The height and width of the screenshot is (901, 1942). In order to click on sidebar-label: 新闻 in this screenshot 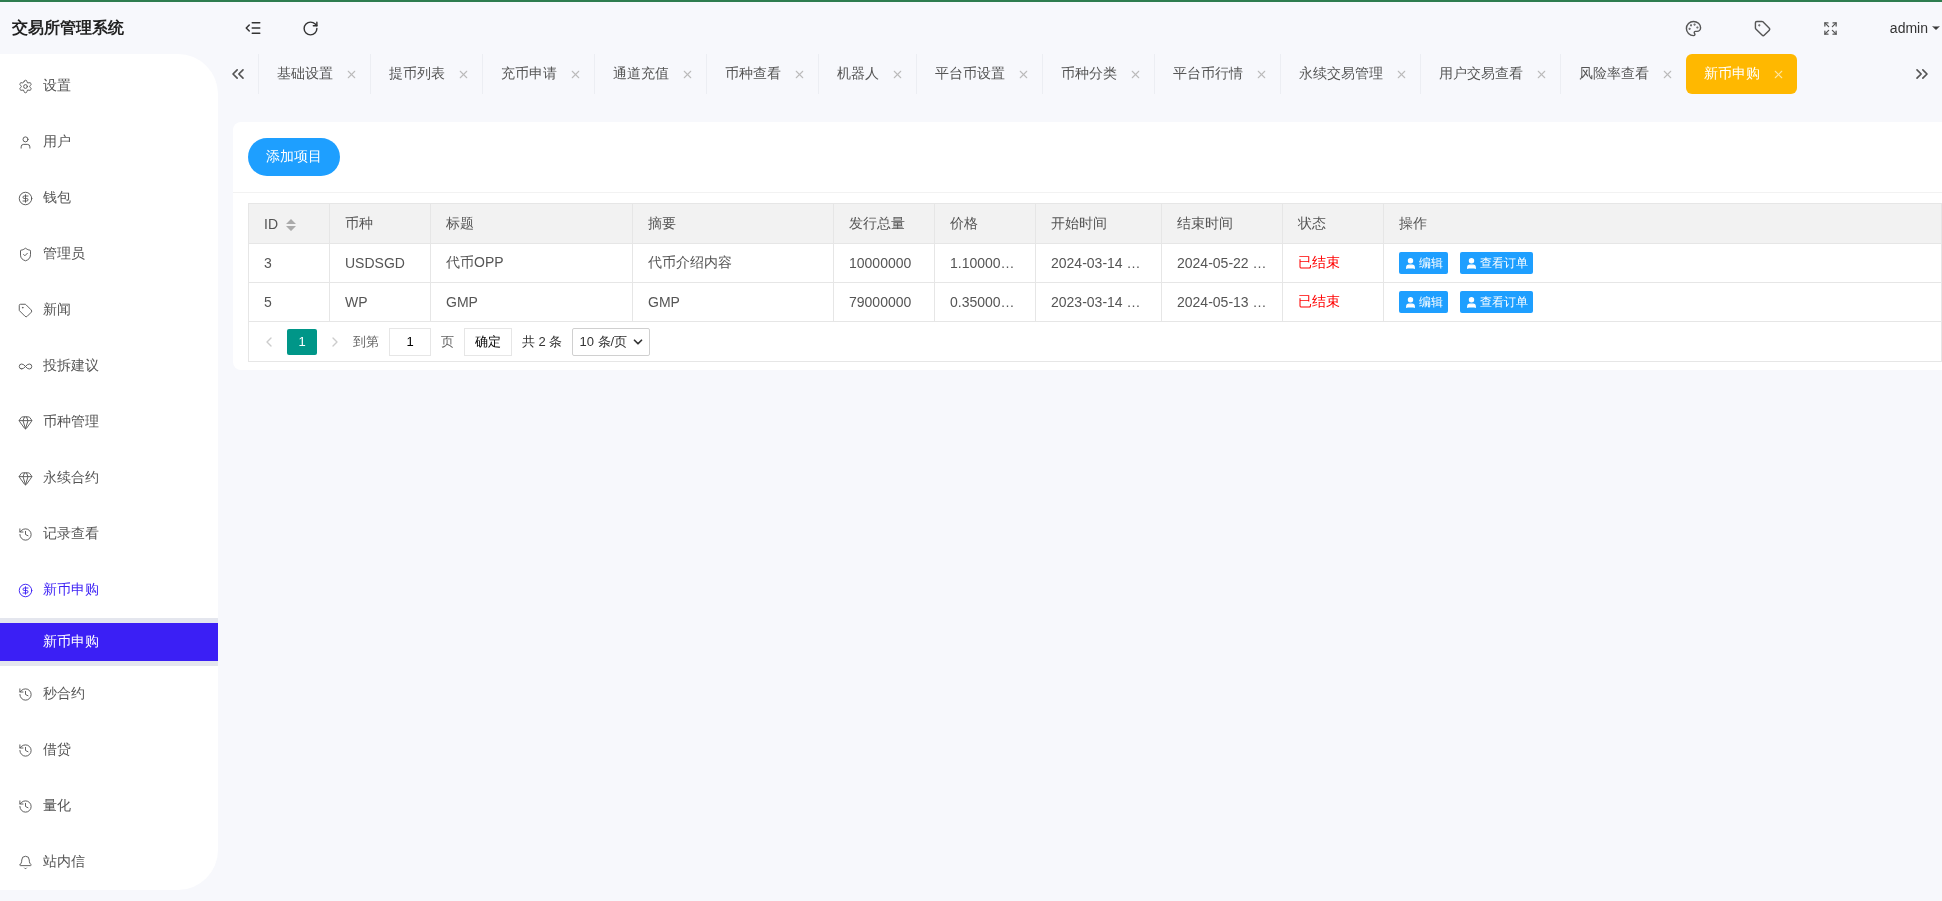, I will do `click(57, 310)`.